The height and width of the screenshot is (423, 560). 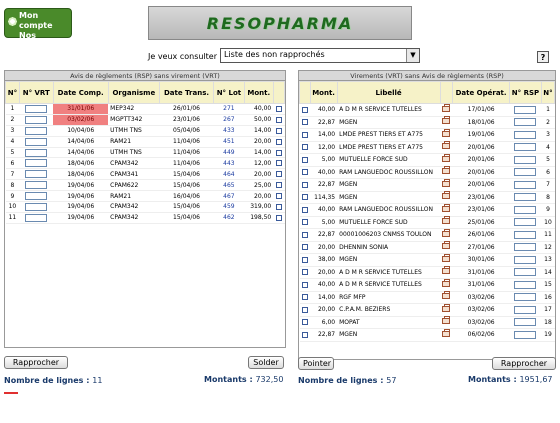 What do you see at coordinates (229, 120) in the screenshot?
I see `lot-link: 267` at bounding box center [229, 120].